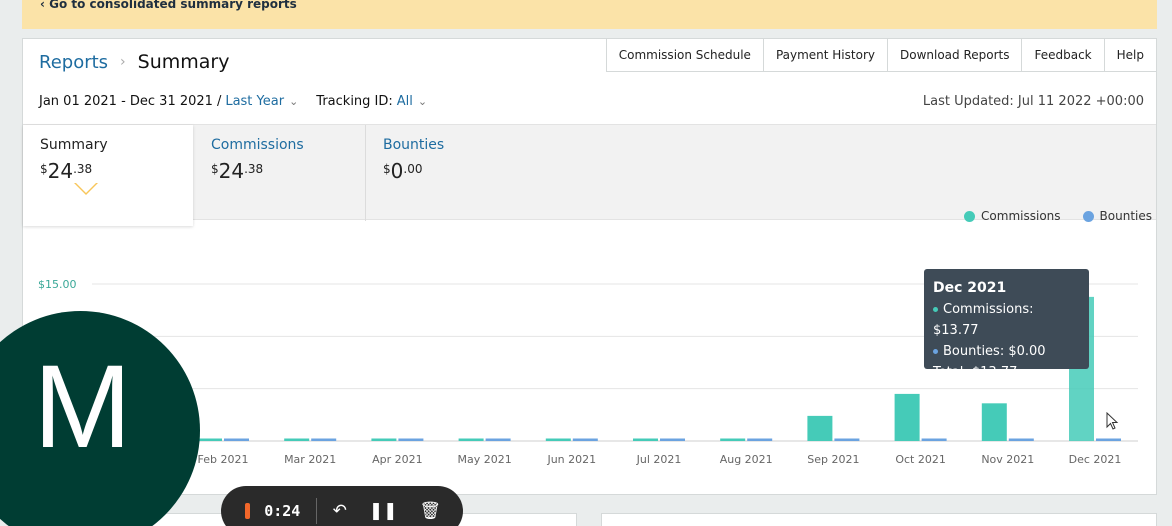 The height and width of the screenshot is (526, 1172). I want to click on tooltip-commissions: Commissions: $13.77, so click(1006, 320).